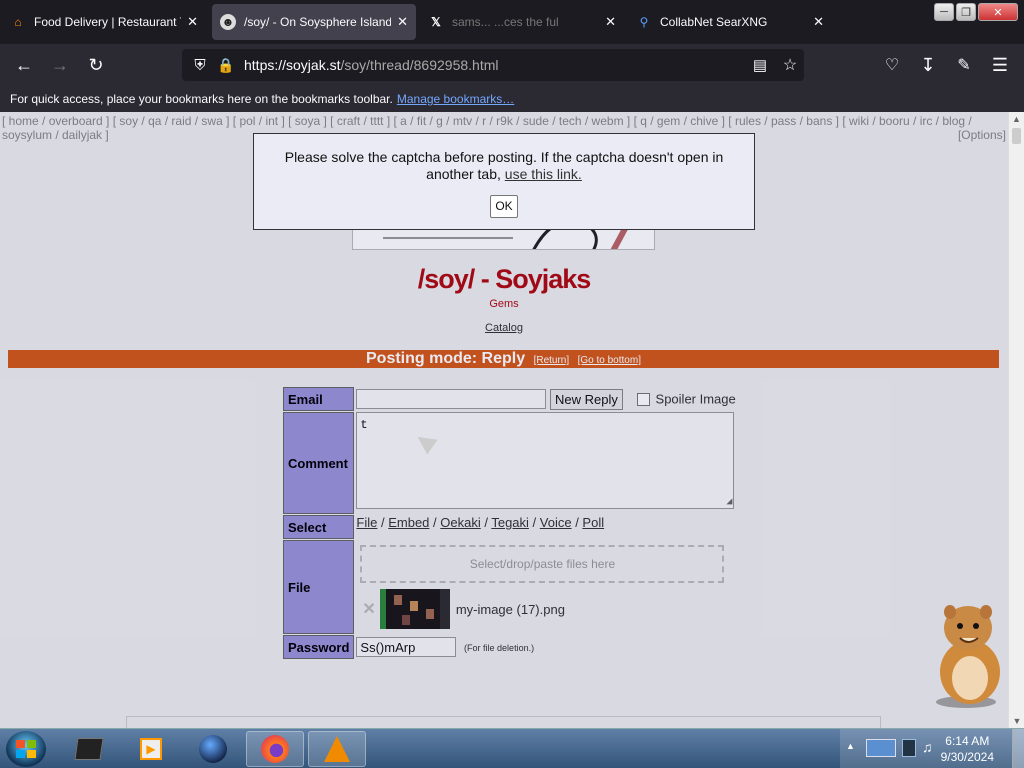 The height and width of the screenshot is (768, 1024). Describe the element at coordinates (512, 748) in the screenshot. I see `taskbar: ▶ ▲ ♫ 6:14 AM 9/30/2024` at that location.